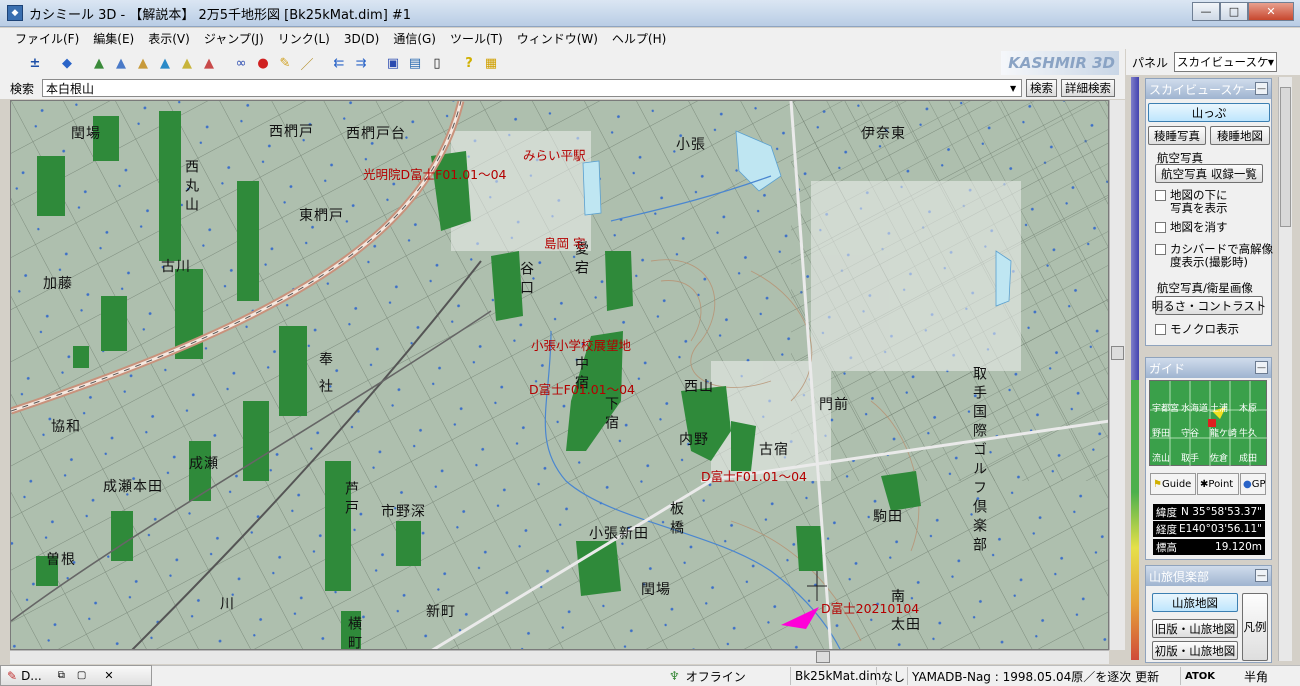 The height and width of the screenshot is (686, 1300). Describe the element at coordinates (554, 154) in the screenshot. I see `poi-label: みらい平駅` at that location.